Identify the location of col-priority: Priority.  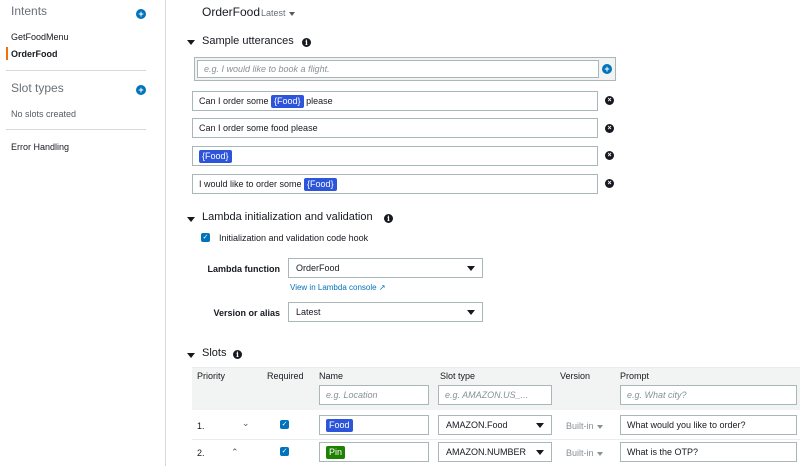
(211, 376).